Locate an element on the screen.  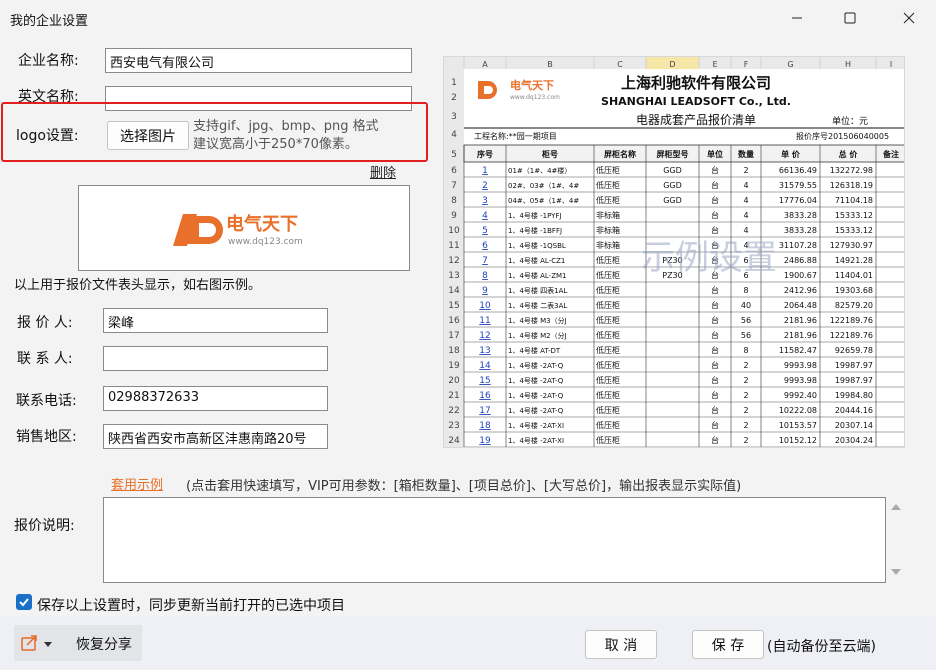
sheet-row-number: 16 is located at coordinates (454, 321).